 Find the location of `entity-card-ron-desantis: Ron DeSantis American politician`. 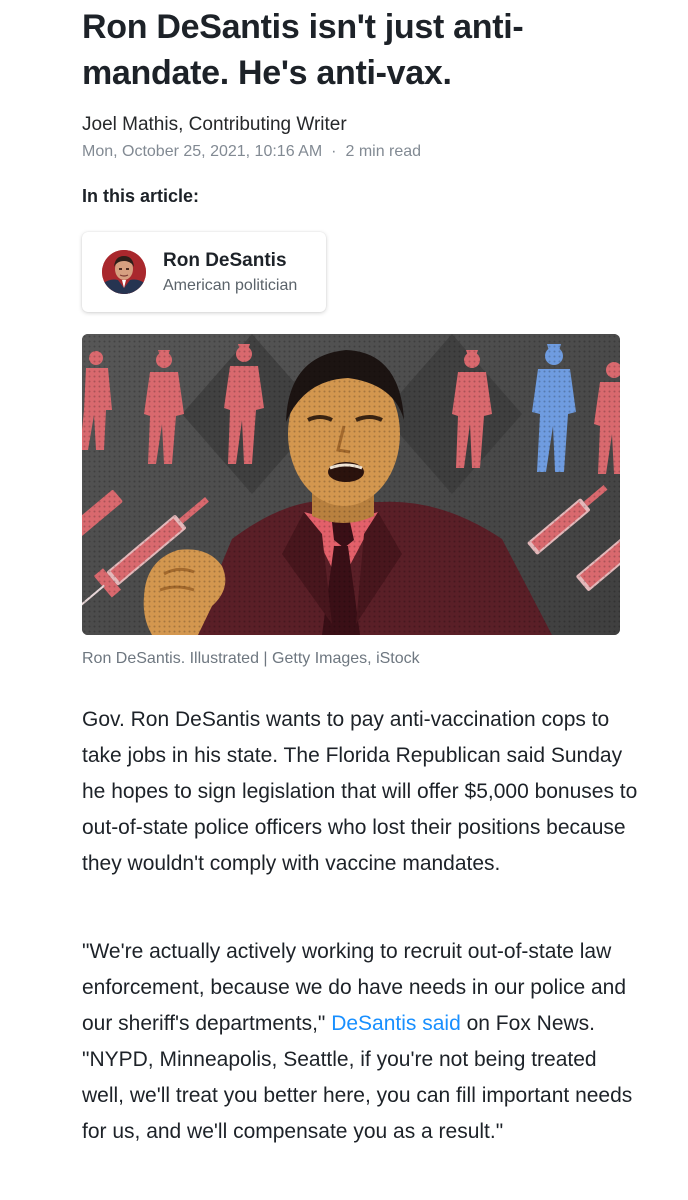

entity-card-ron-desantis: Ron DeSantis American politician is located at coordinates (204, 272).